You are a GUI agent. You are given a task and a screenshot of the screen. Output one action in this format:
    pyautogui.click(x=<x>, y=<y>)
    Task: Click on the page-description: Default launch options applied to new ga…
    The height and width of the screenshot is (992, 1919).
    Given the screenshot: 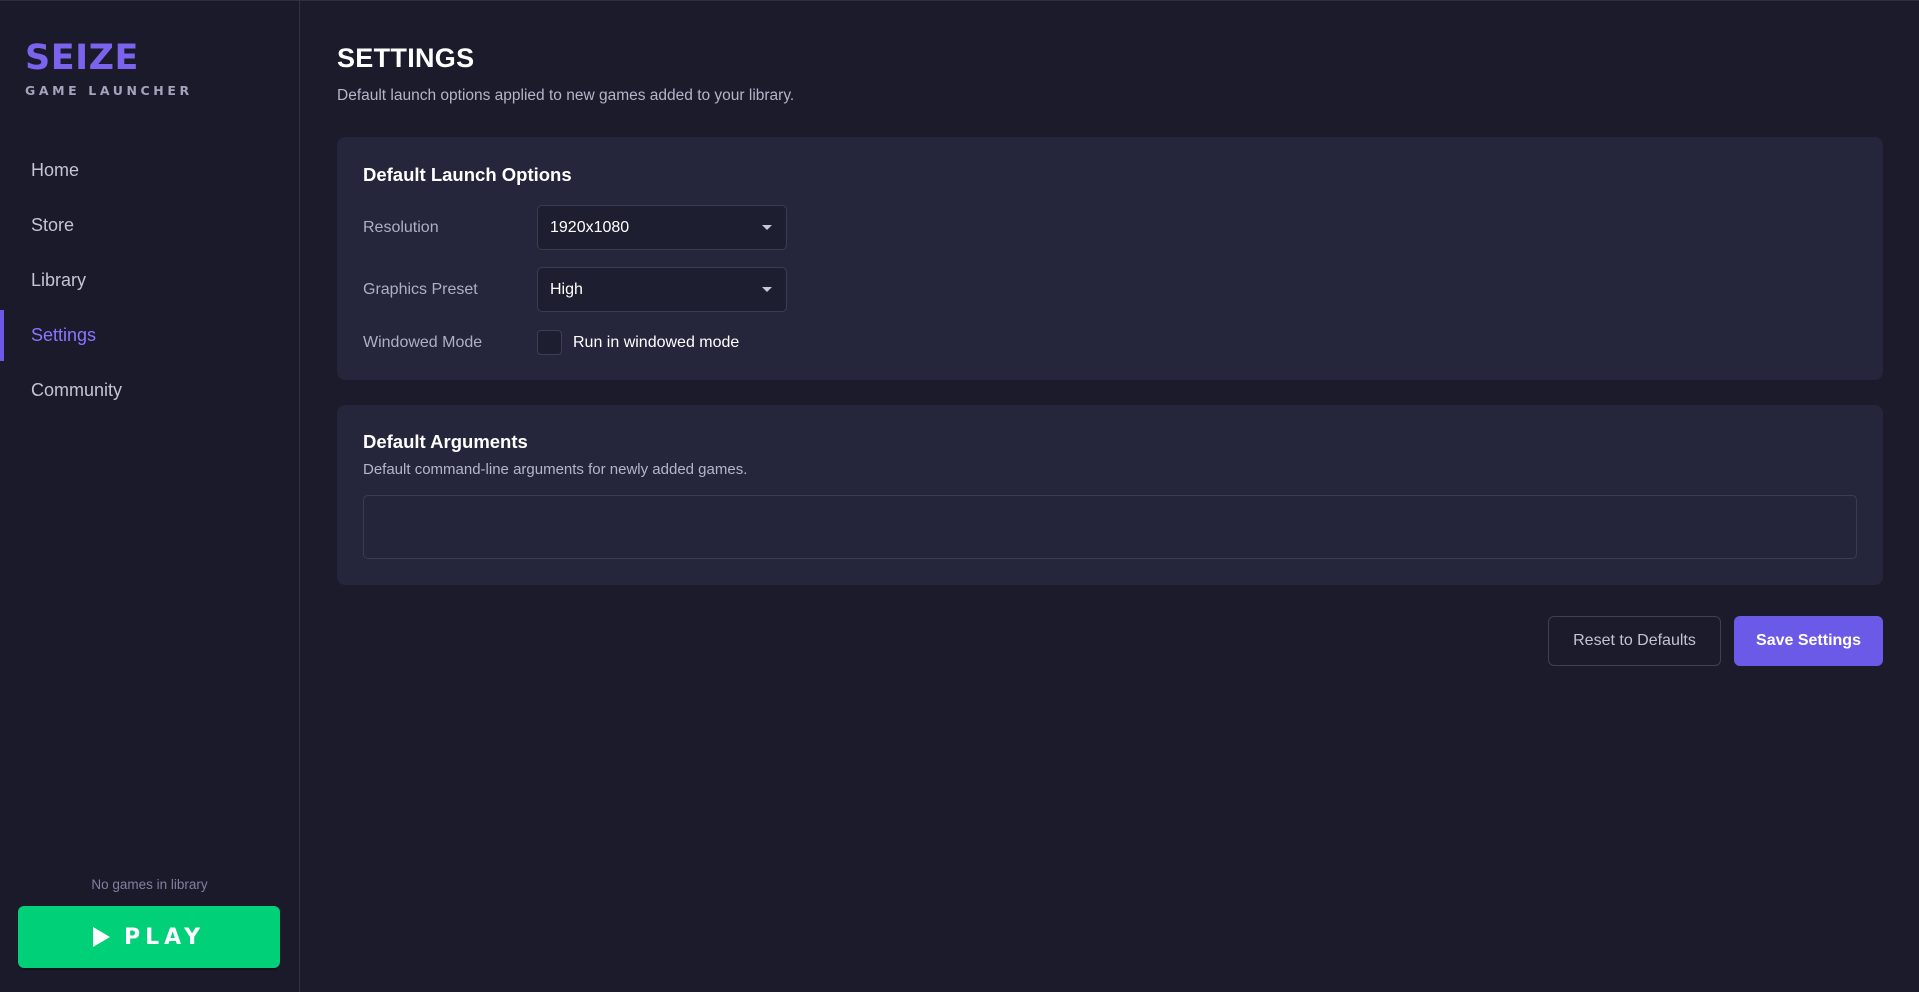 What is the action you would take?
    pyautogui.click(x=566, y=95)
    